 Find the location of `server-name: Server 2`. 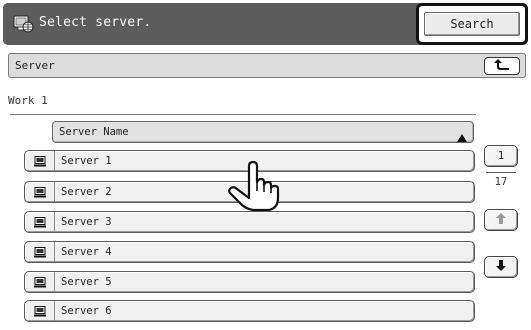

server-name: Server 2 is located at coordinates (86, 192).